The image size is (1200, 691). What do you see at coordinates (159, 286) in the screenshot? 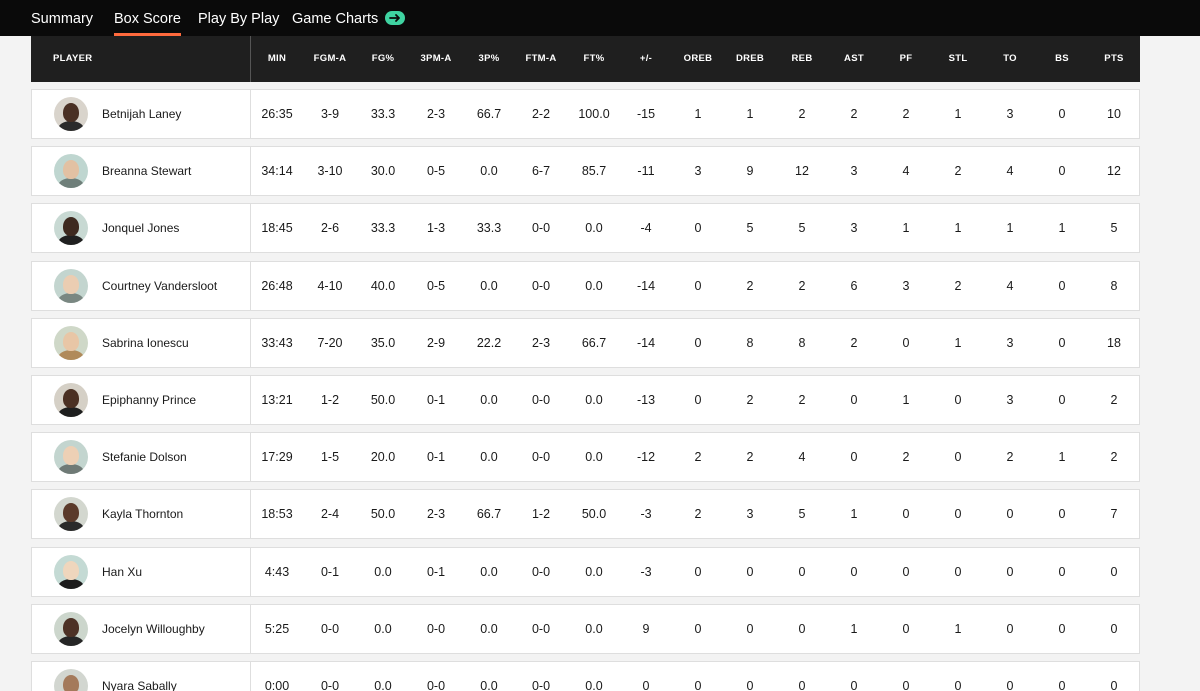
I see `player-name: Courtney Vandersloot` at bounding box center [159, 286].